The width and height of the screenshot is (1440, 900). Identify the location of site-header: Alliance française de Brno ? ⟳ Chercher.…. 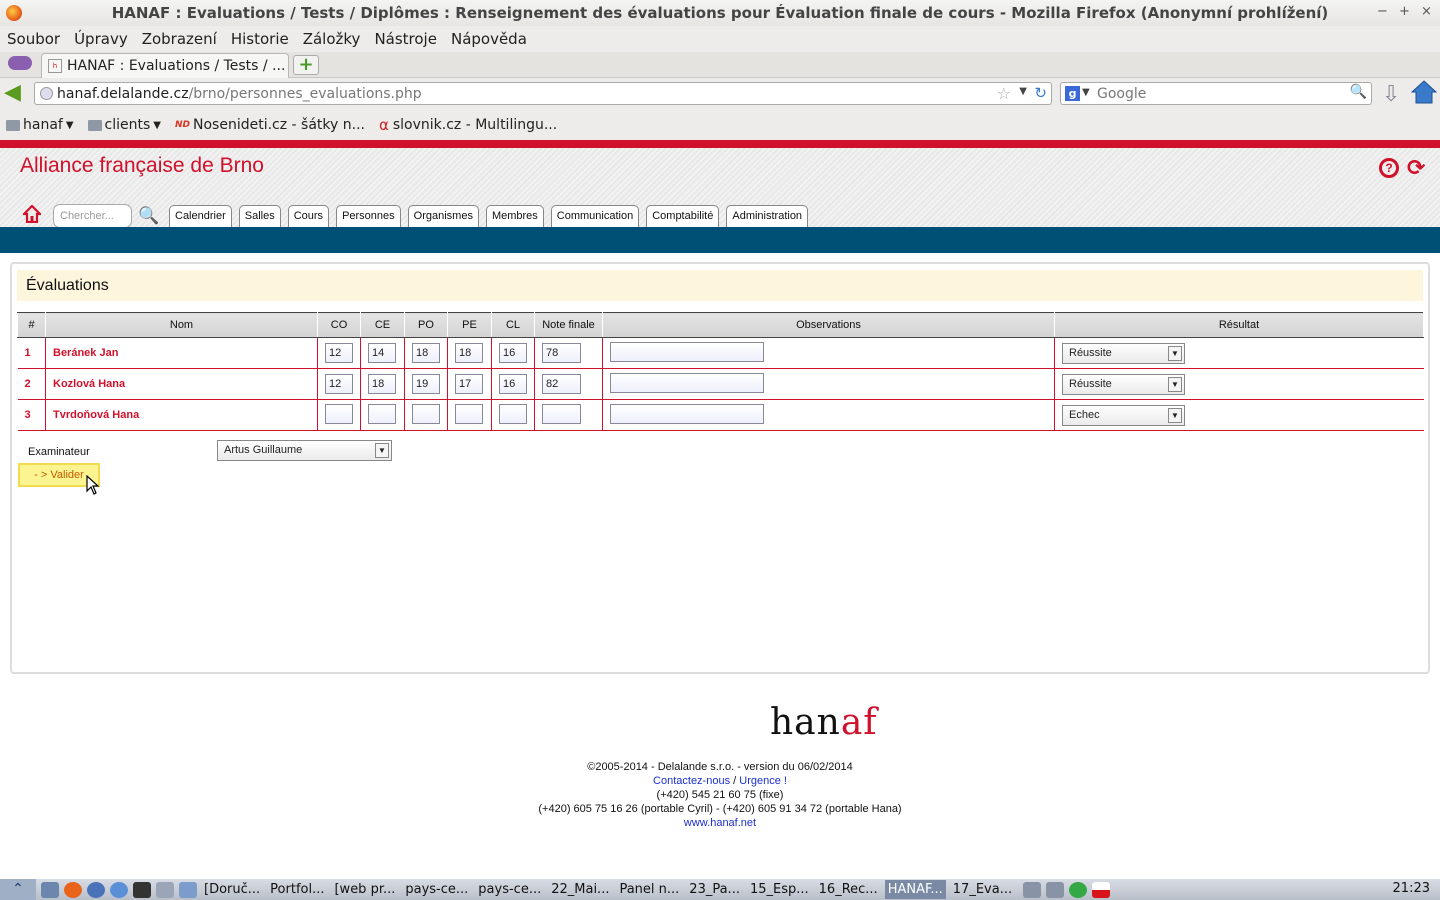
(720, 188).